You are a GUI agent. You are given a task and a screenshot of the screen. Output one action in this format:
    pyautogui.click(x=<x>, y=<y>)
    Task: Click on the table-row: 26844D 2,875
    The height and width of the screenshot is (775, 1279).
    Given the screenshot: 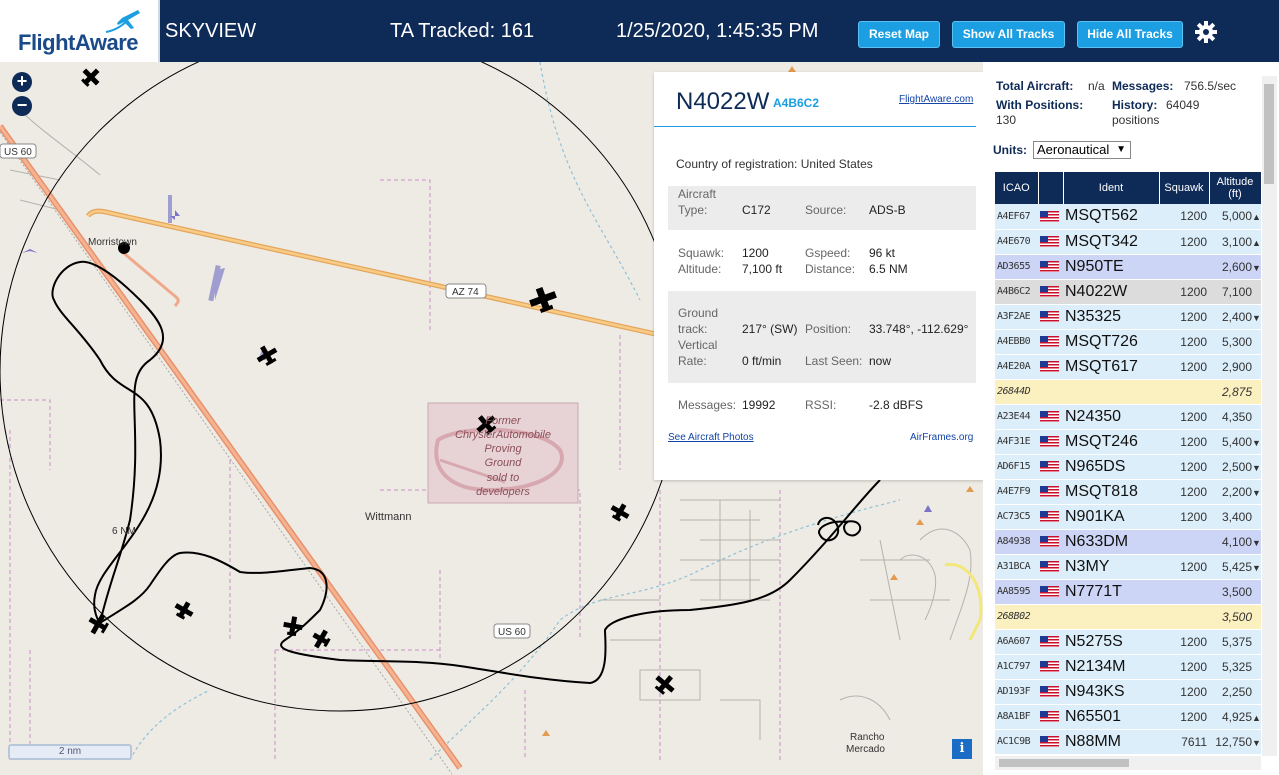 What is the action you would take?
    pyautogui.click(x=1128, y=392)
    